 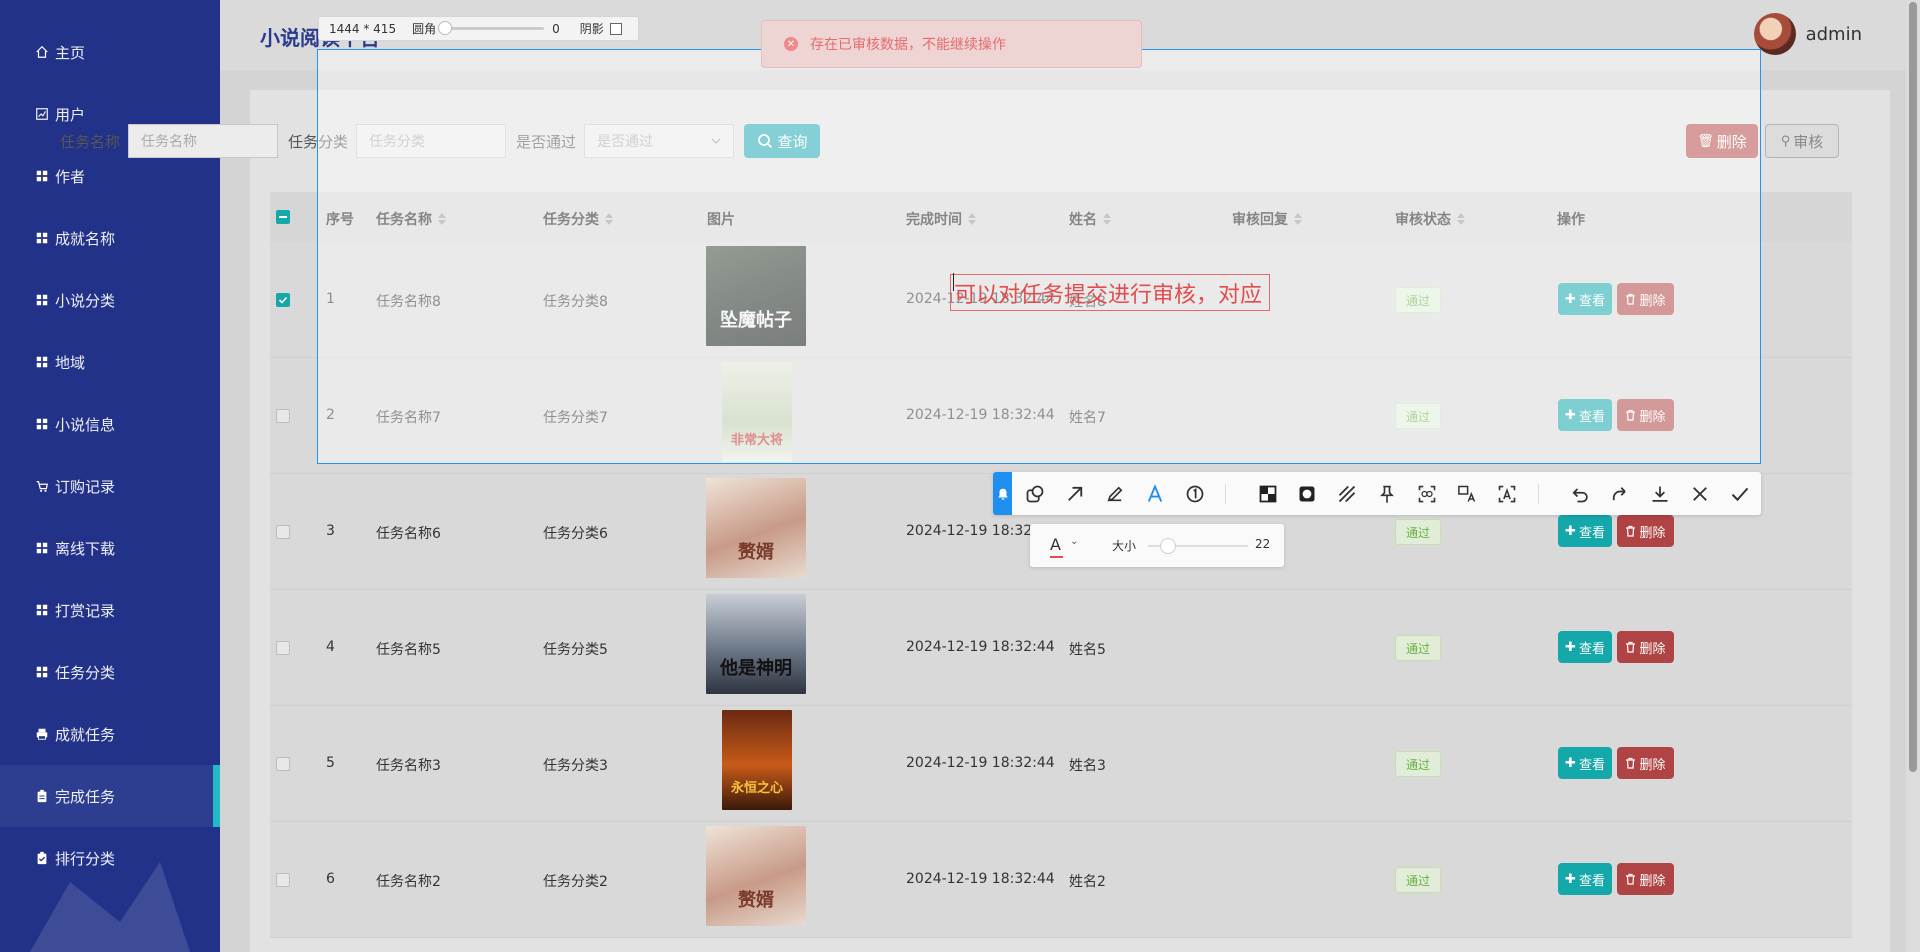 I want to click on chart-icon, so click(x=42, y=114).